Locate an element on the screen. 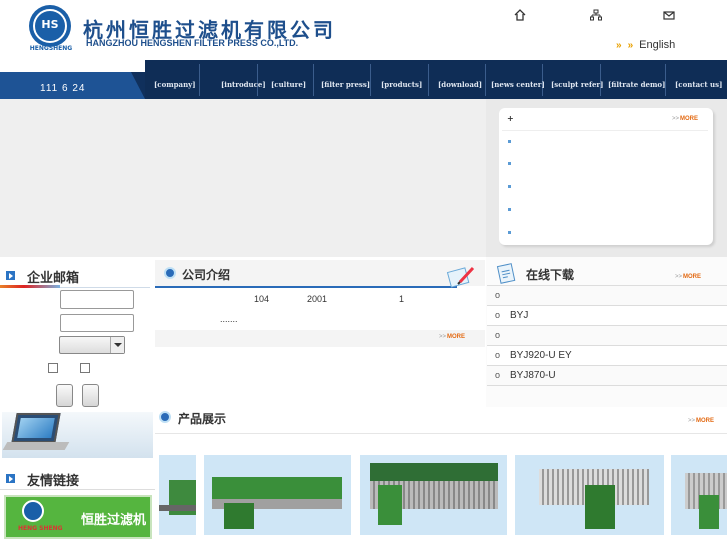 This screenshot has width=727, height=545. intro-bullet-icon is located at coordinates (170, 273).